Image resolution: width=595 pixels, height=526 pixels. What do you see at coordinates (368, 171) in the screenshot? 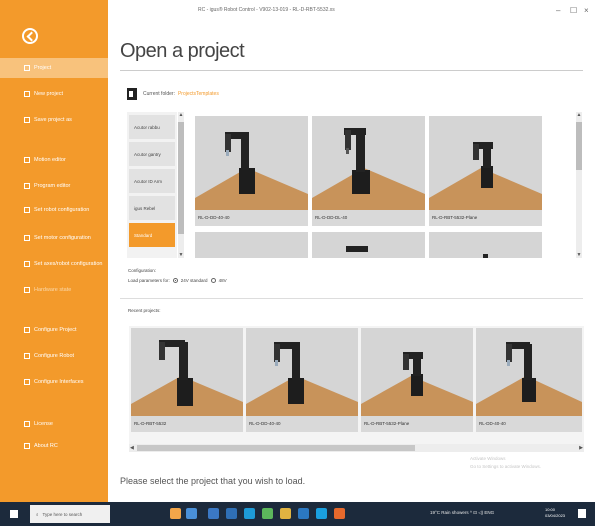
I see `template-tile: RL-D-DD-DL-40` at bounding box center [368, 171].